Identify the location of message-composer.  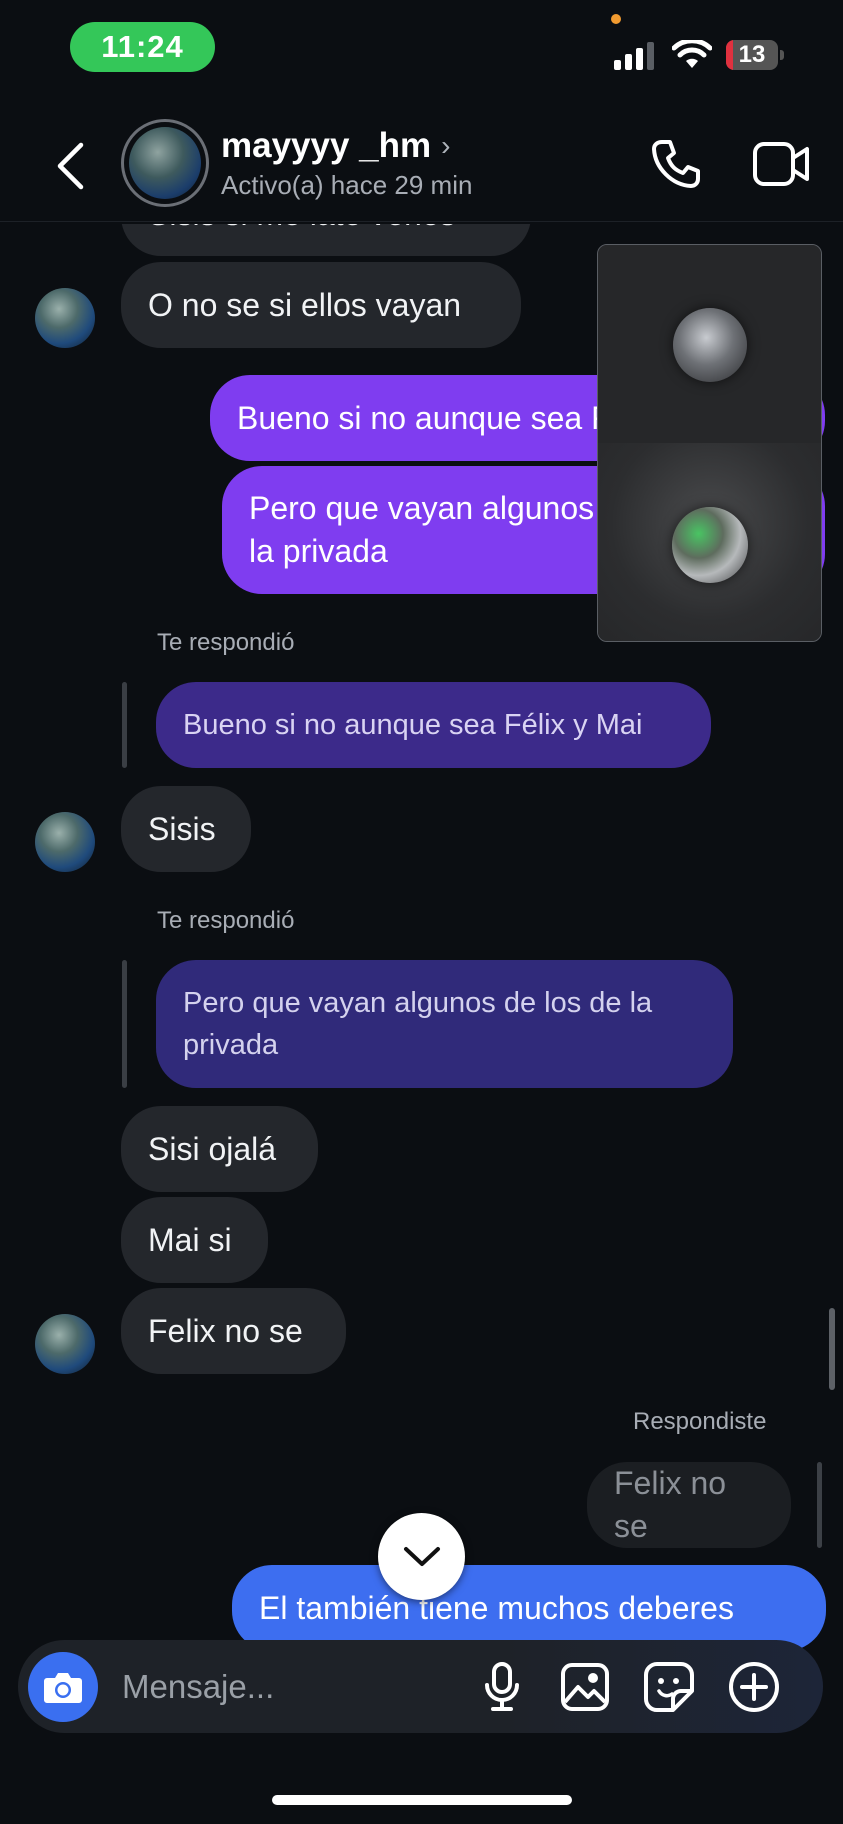
(420, 1686).